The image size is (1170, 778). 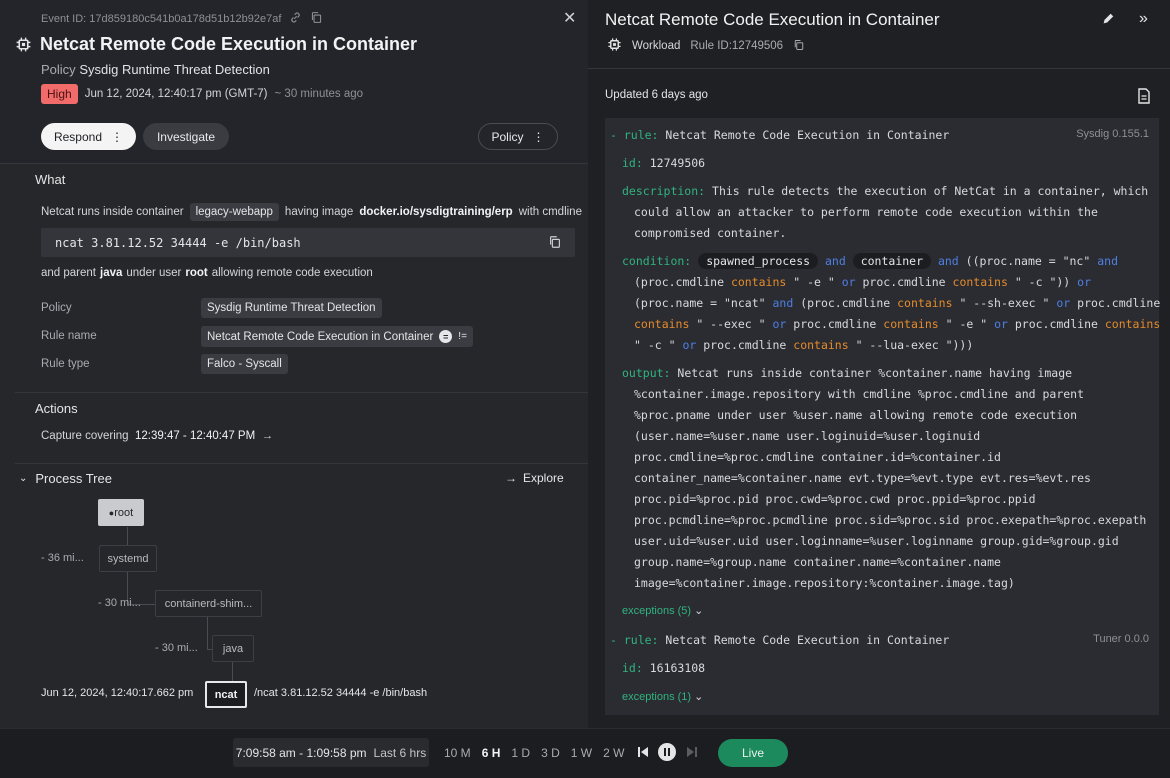 I want to click on policy-button: Policy ⋮, so click(x=518, y=136).